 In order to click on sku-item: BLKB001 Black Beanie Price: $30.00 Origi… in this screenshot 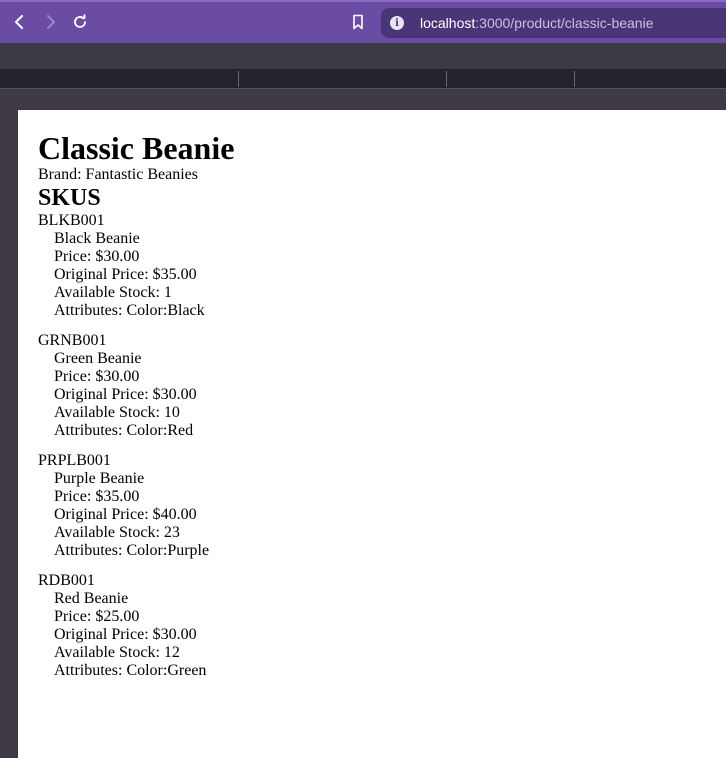, I will do `click(382, 266)`.